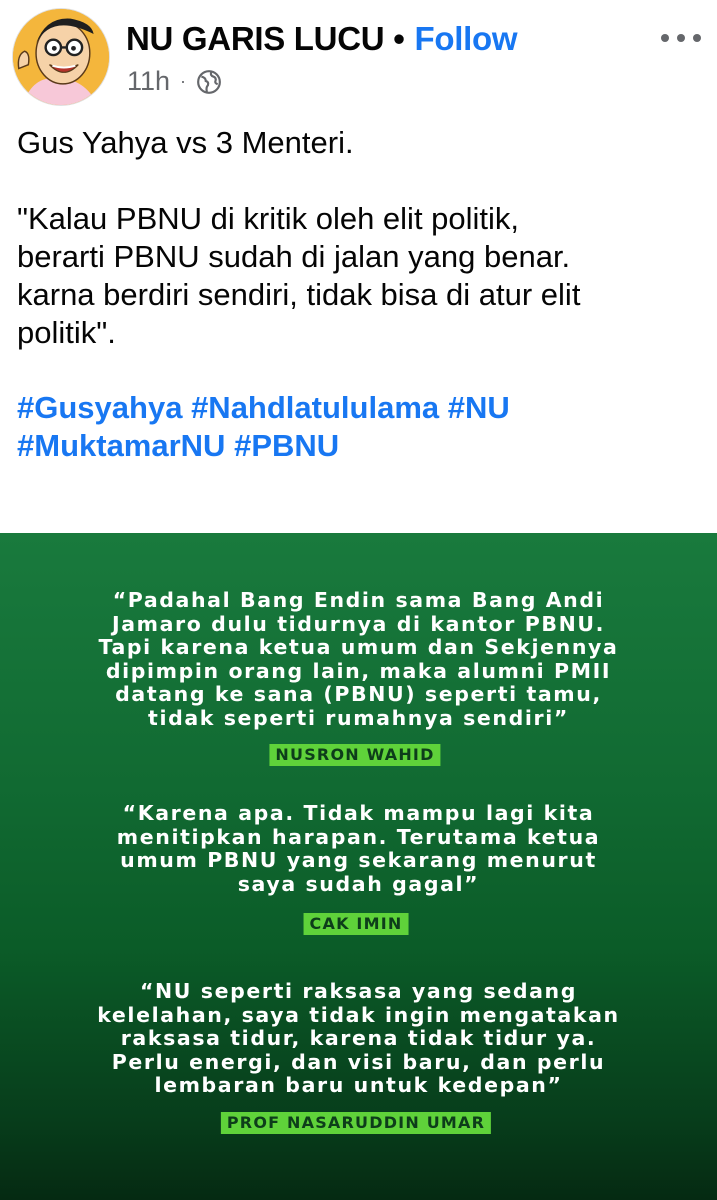  I want to click on hashtag-link: #PBNU, so click(286, 445).